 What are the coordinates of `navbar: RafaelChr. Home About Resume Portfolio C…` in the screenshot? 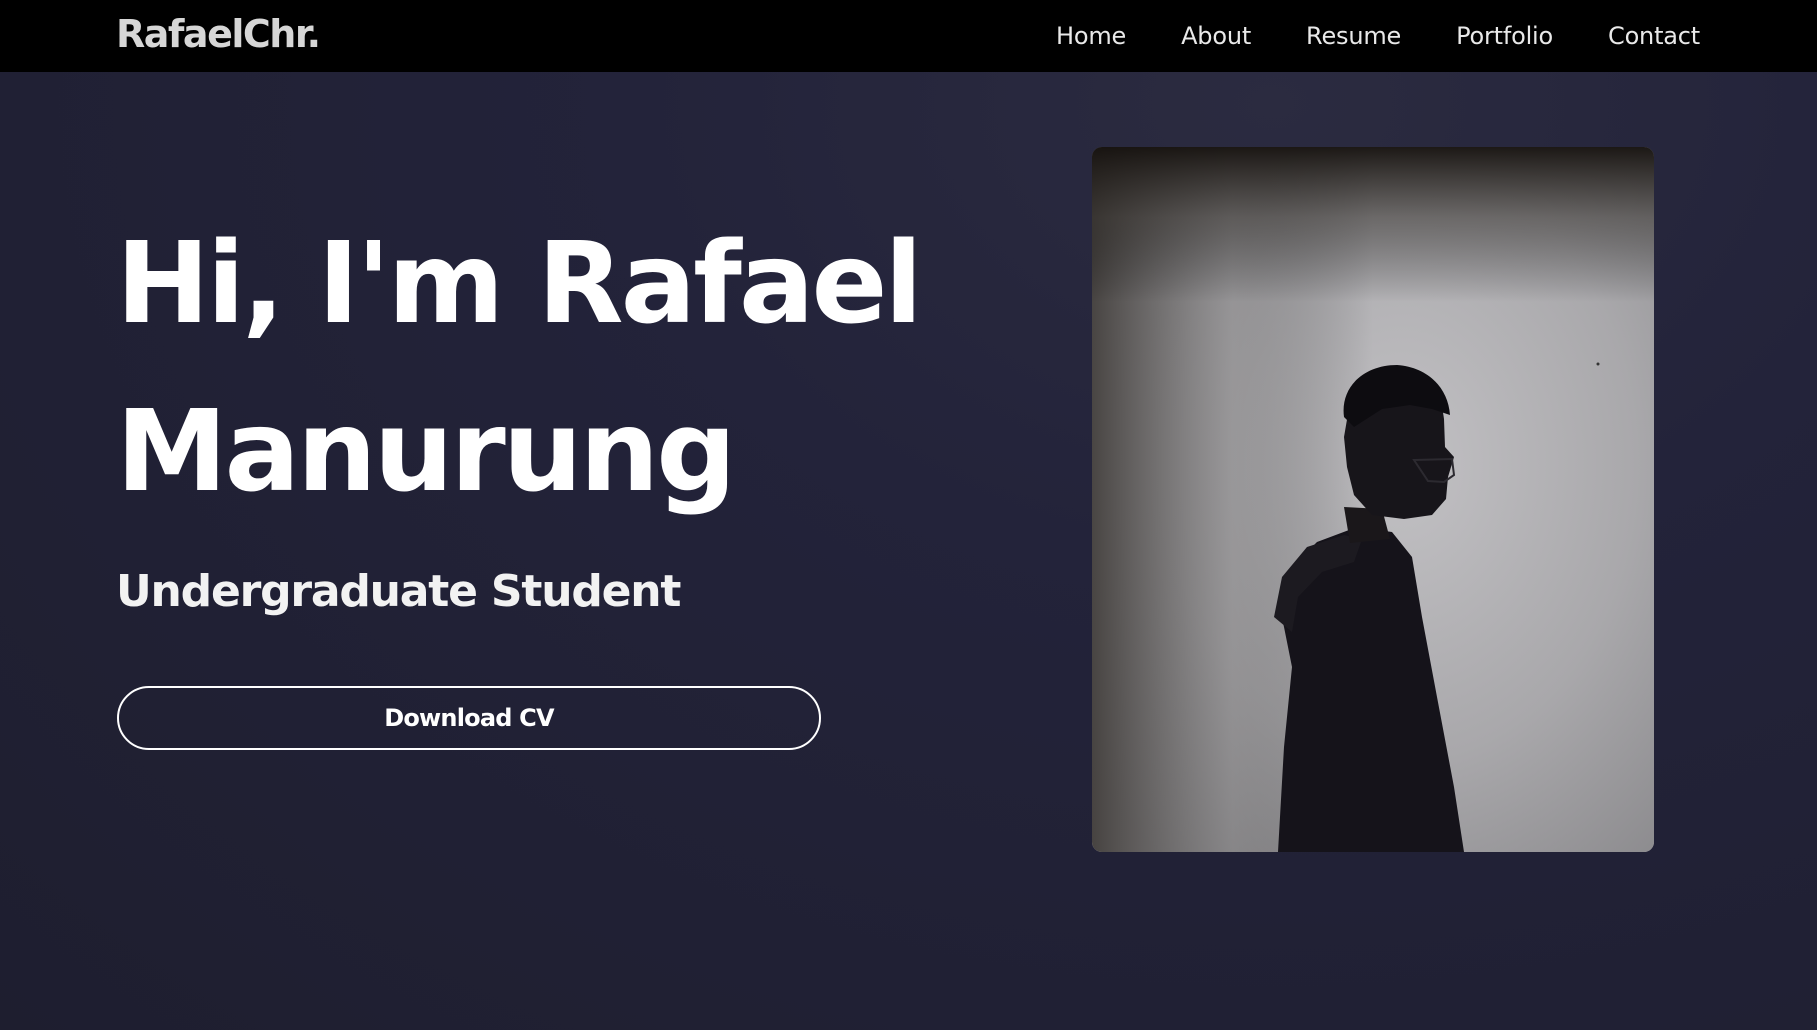 It's located at (908, 36).